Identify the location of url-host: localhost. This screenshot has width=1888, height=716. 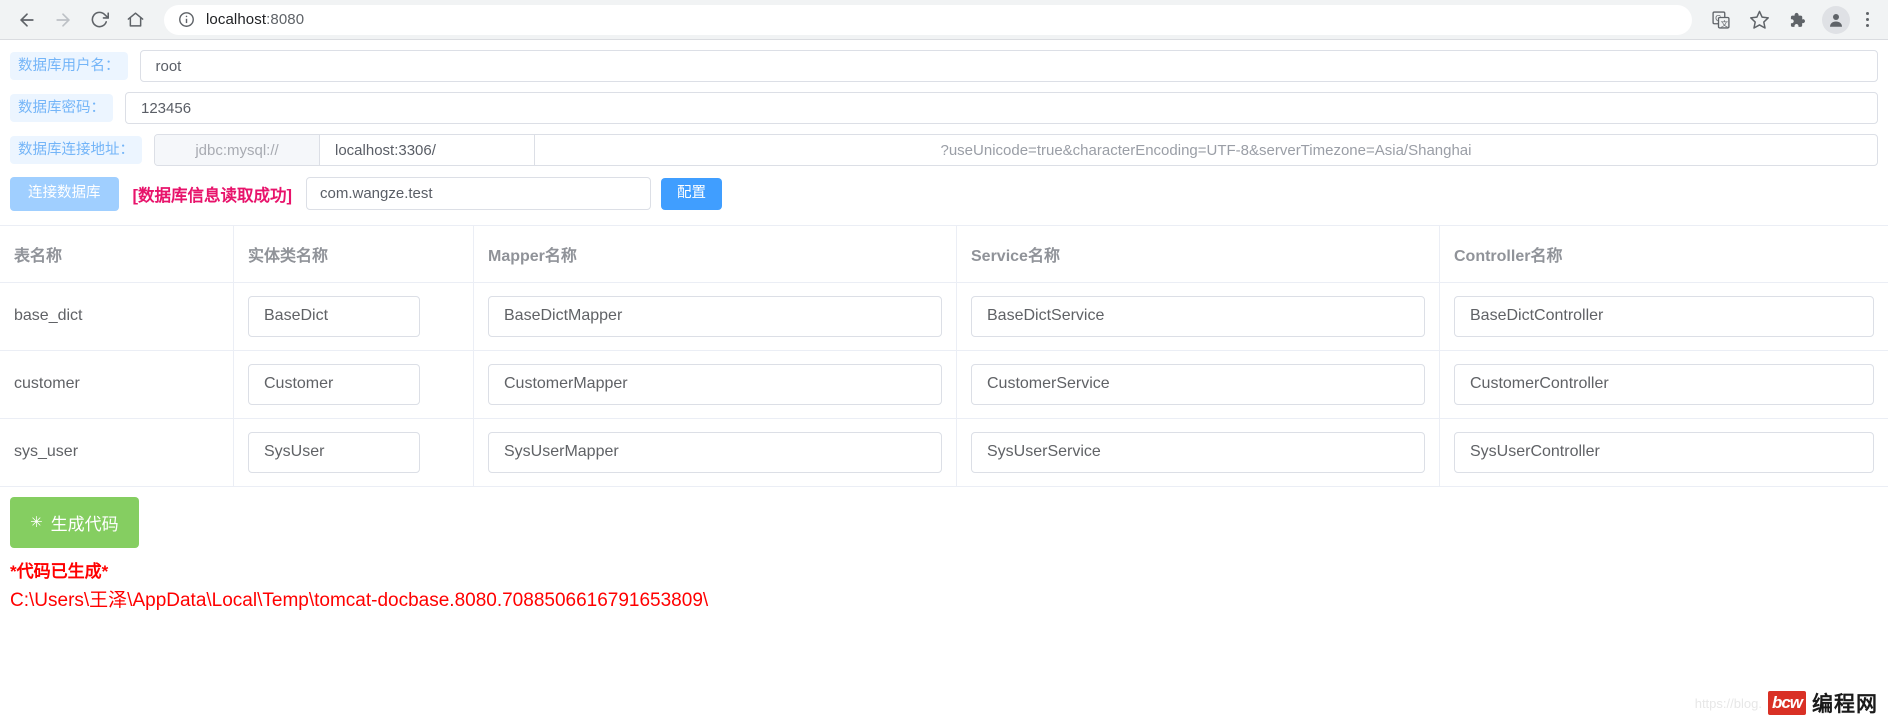
(236, 19).